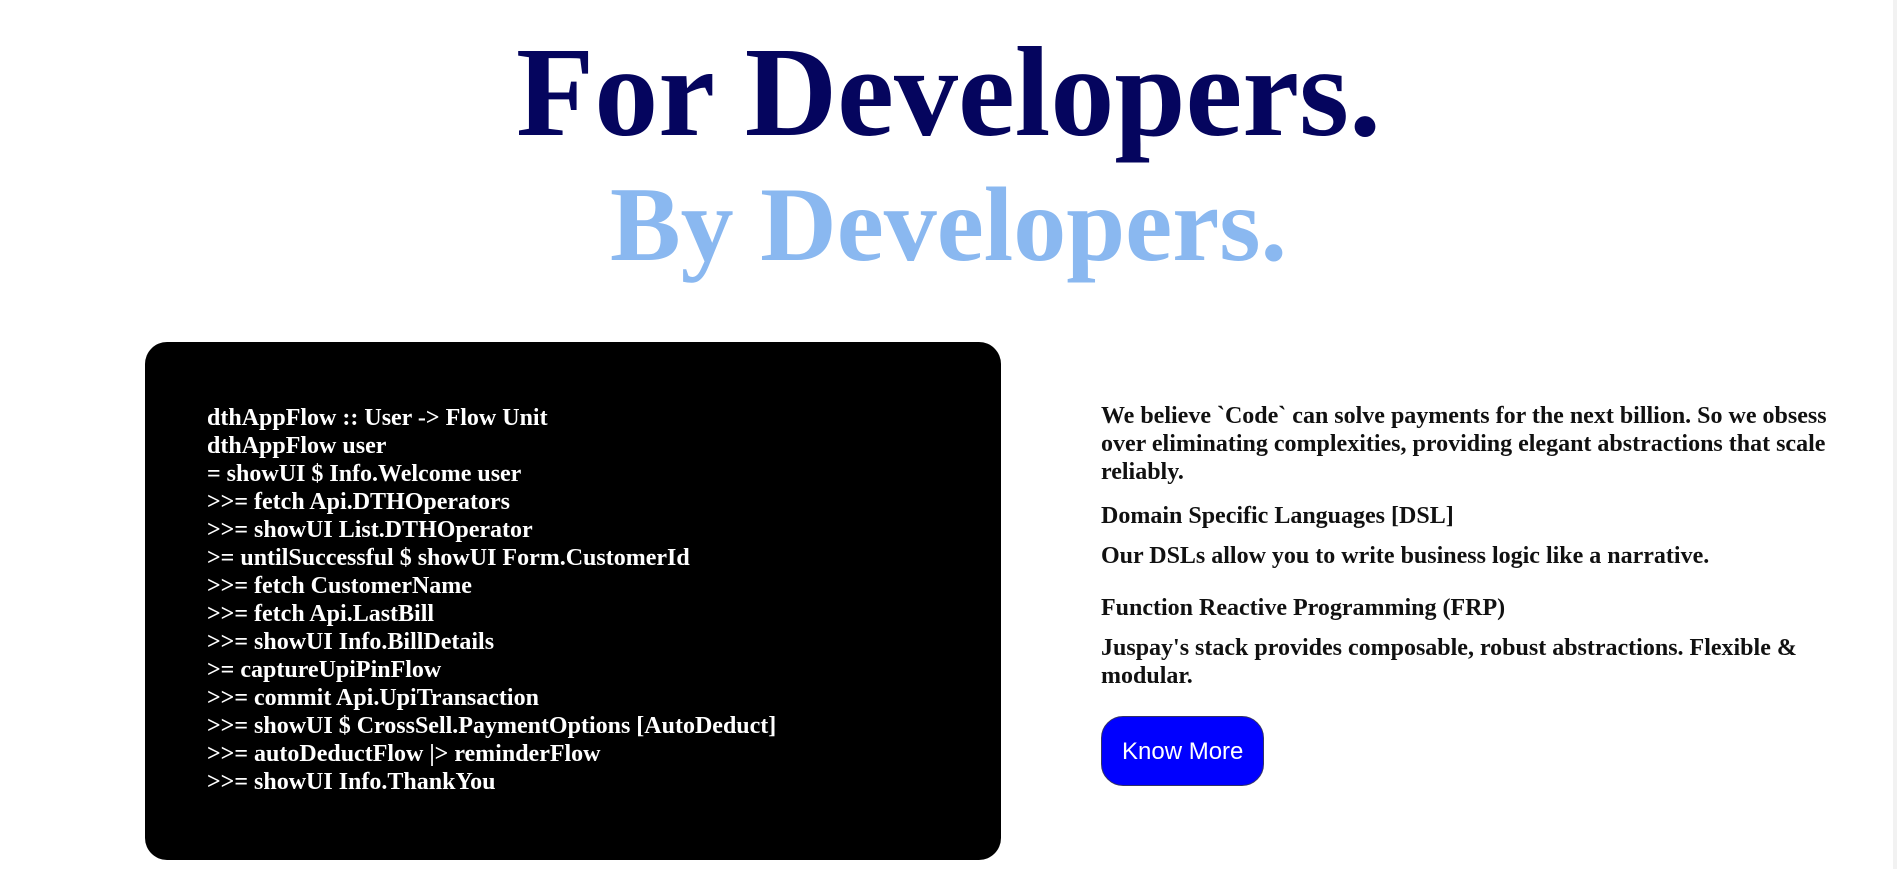 This screenshot has width=1897, height=869. I want to click on code-line: >>= commit Api.UpiTransaction, so click(373, 698).